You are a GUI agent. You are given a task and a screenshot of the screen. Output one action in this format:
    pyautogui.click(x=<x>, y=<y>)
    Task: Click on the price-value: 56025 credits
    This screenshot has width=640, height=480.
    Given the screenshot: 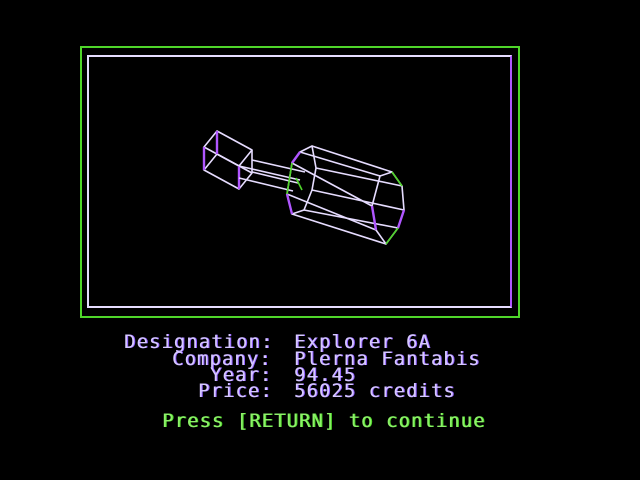 What is the action you would take?
    pyautogui.click(x=375, y=391)
    